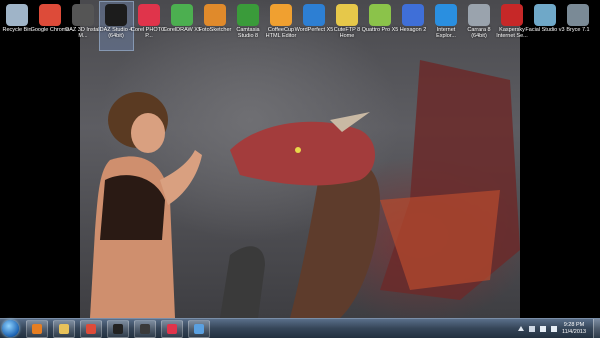 Image resolution: width=600 pixels, height=338 pixels. Describe the element at coordinates (10, 328) in the screenshot. I see `start-button` at that location.